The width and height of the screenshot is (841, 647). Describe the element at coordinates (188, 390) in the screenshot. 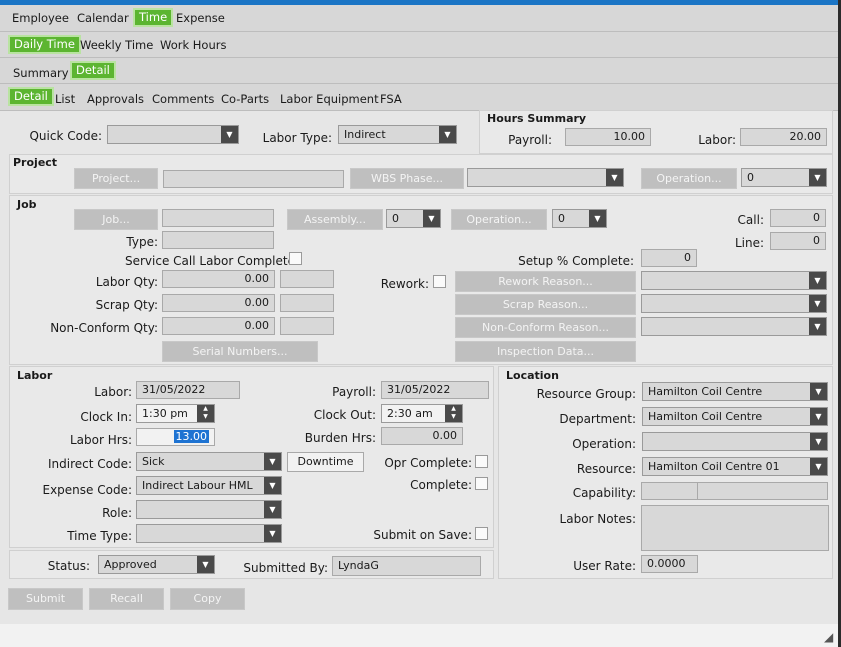

I see `labor-date-field: 31/05/2022` at that location.